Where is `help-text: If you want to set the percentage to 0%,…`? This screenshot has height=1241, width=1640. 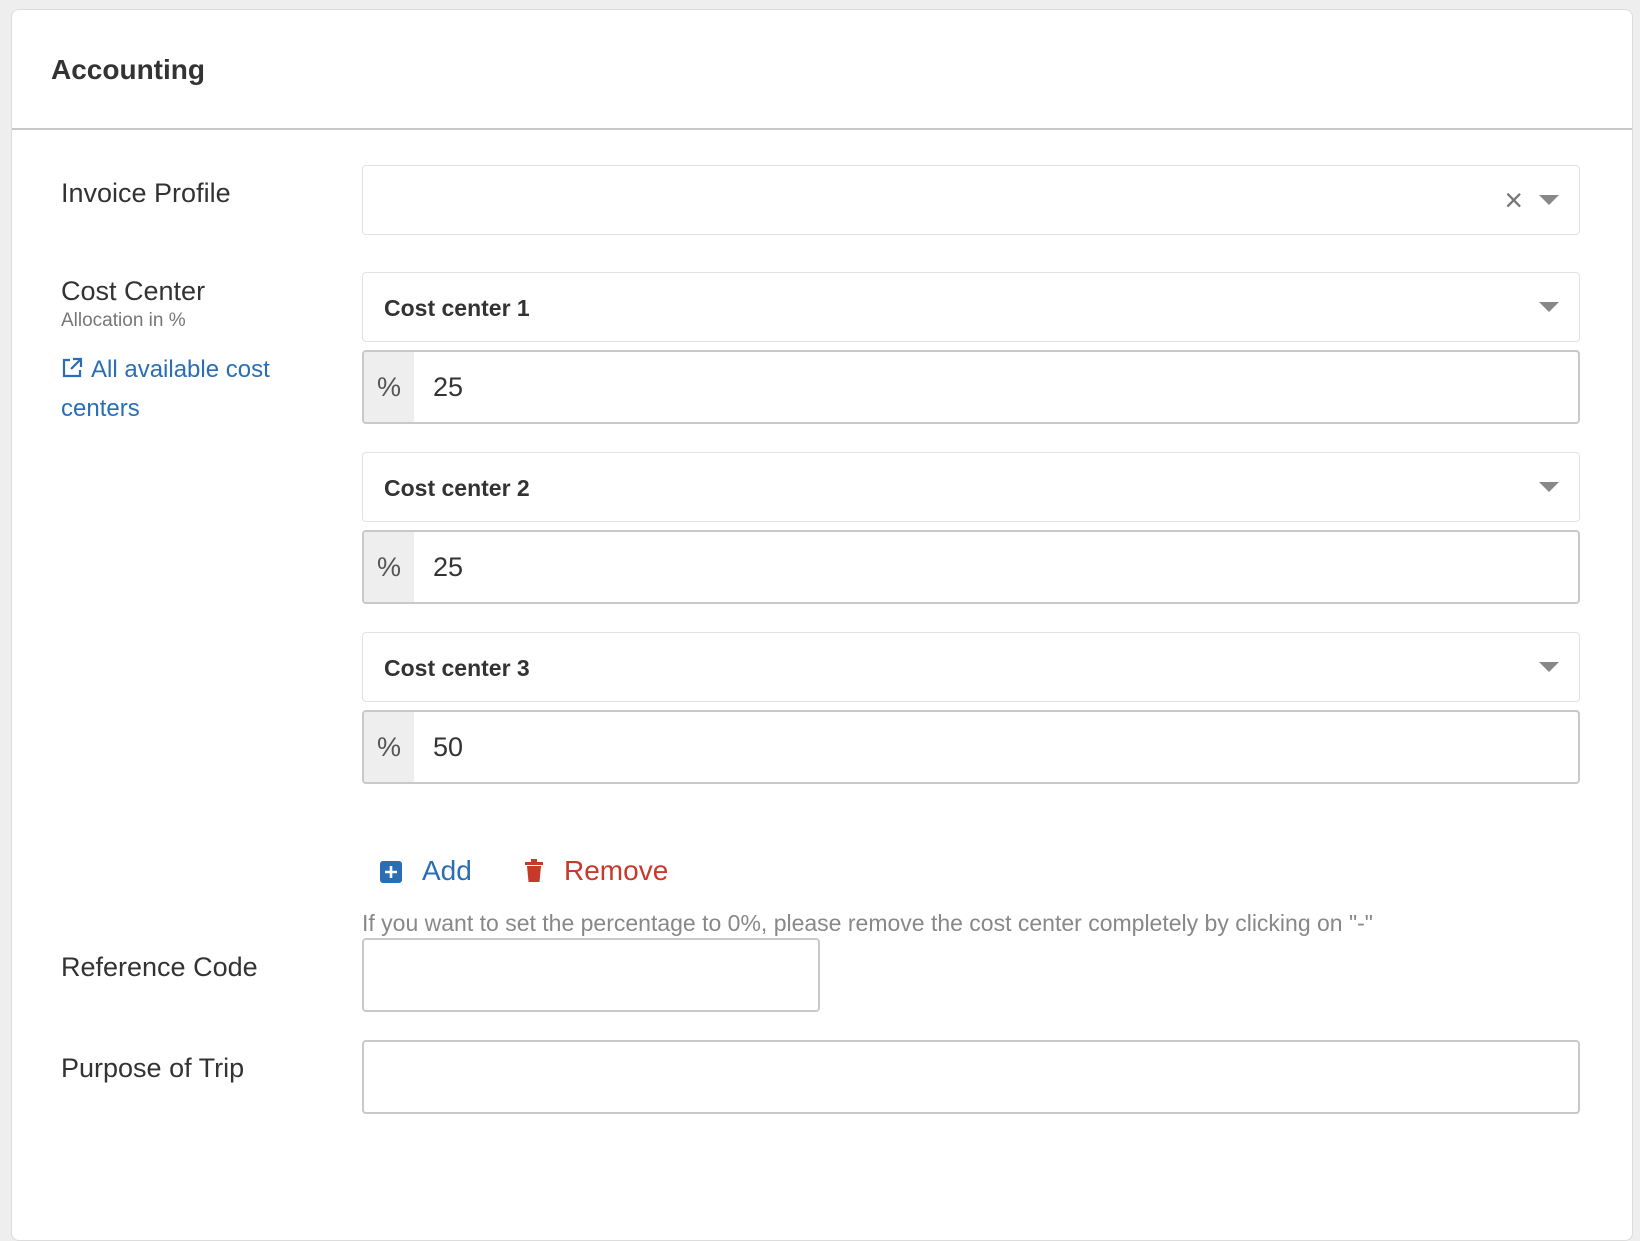 help-text: If you want to set the percentage to 0%,… is located at coordinates (867, 923).